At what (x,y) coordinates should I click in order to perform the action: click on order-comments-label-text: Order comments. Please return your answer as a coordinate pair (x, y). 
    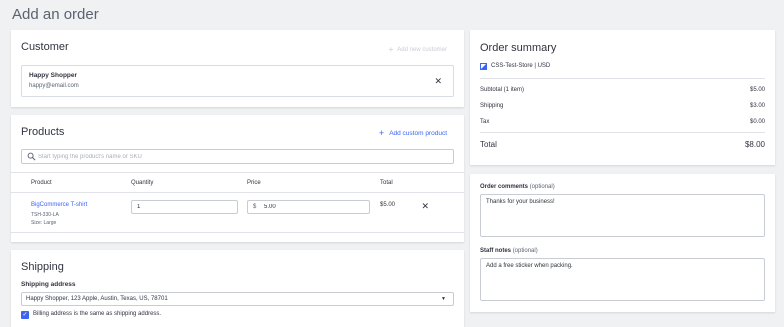
    Looking at the image, I should click on (504, 187).